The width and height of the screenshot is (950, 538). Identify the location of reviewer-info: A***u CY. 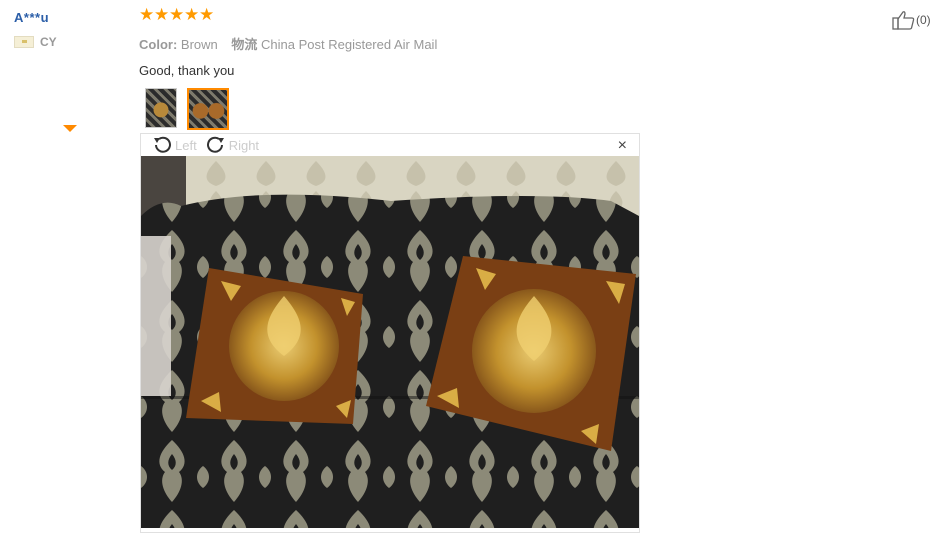
(69, 29).